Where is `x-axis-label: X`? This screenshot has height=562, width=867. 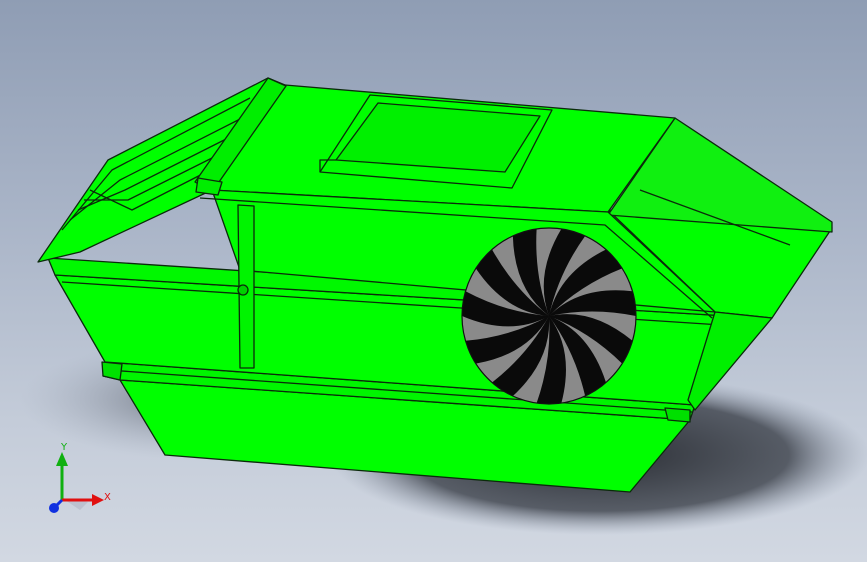
x-axis-label: X is located at coordinates (107, 497).